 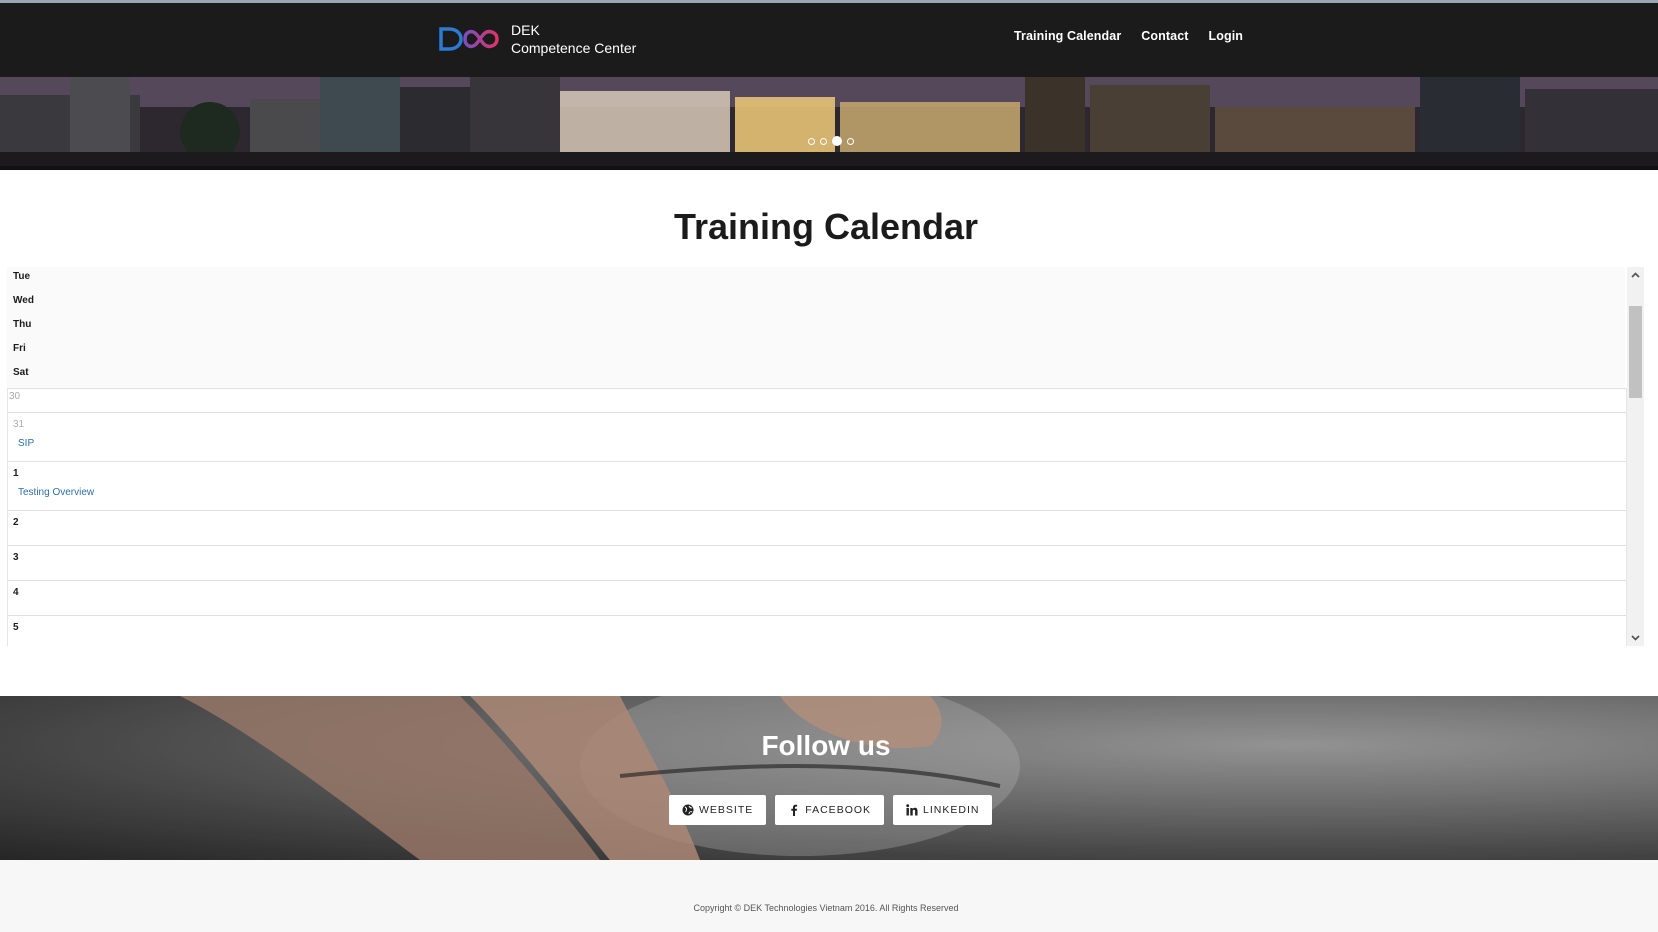 I want to click on nav-login: Login, so click(x=1226, y=36).